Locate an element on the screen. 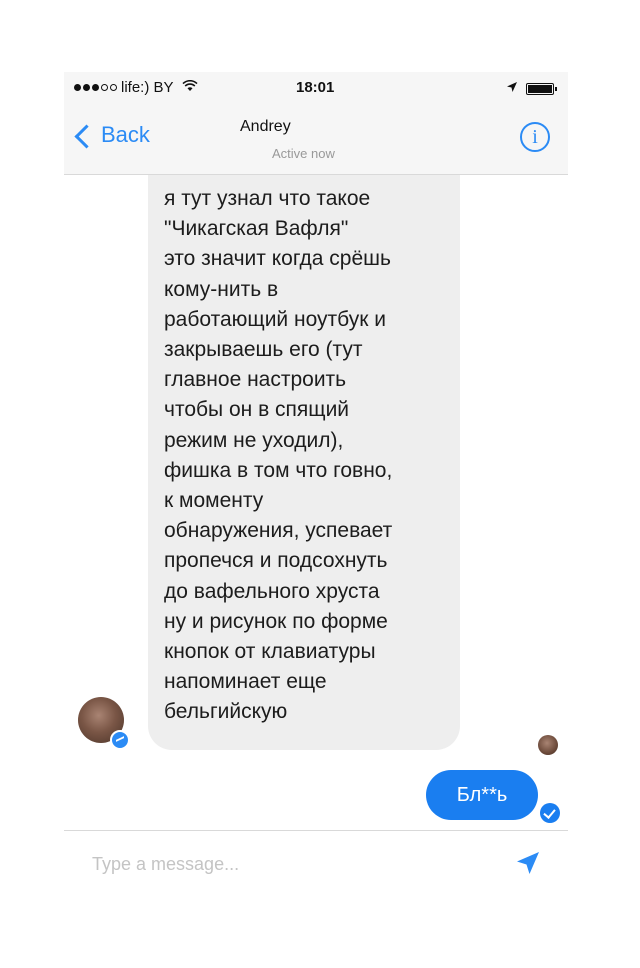 This screenshot has height=968, width=640. send-arrow-icon is located at coordinates (528, 863).